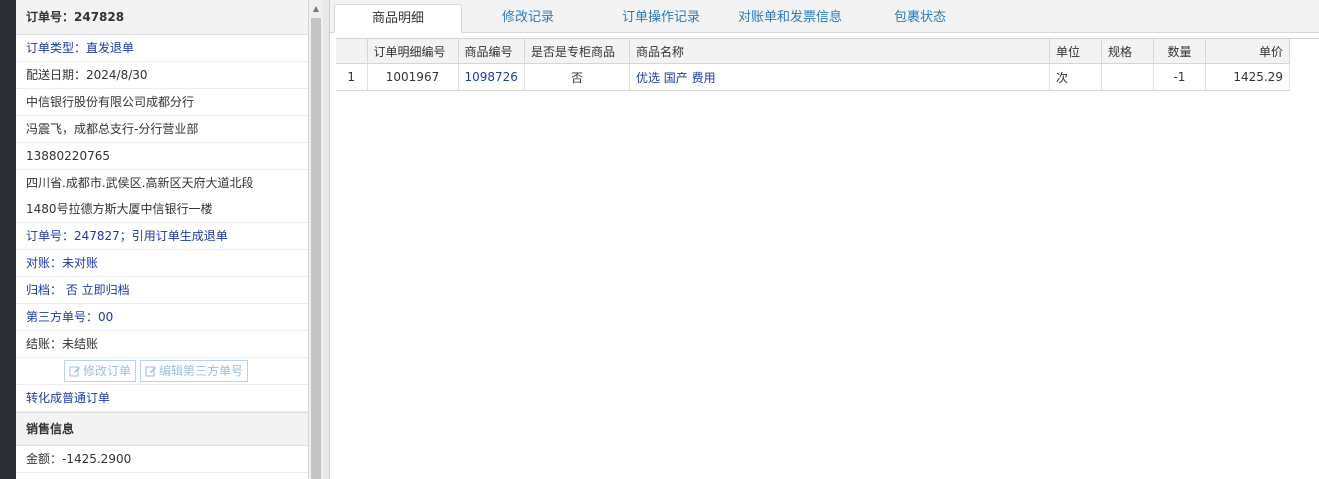  I want to click on spec, so click(1127, 77).